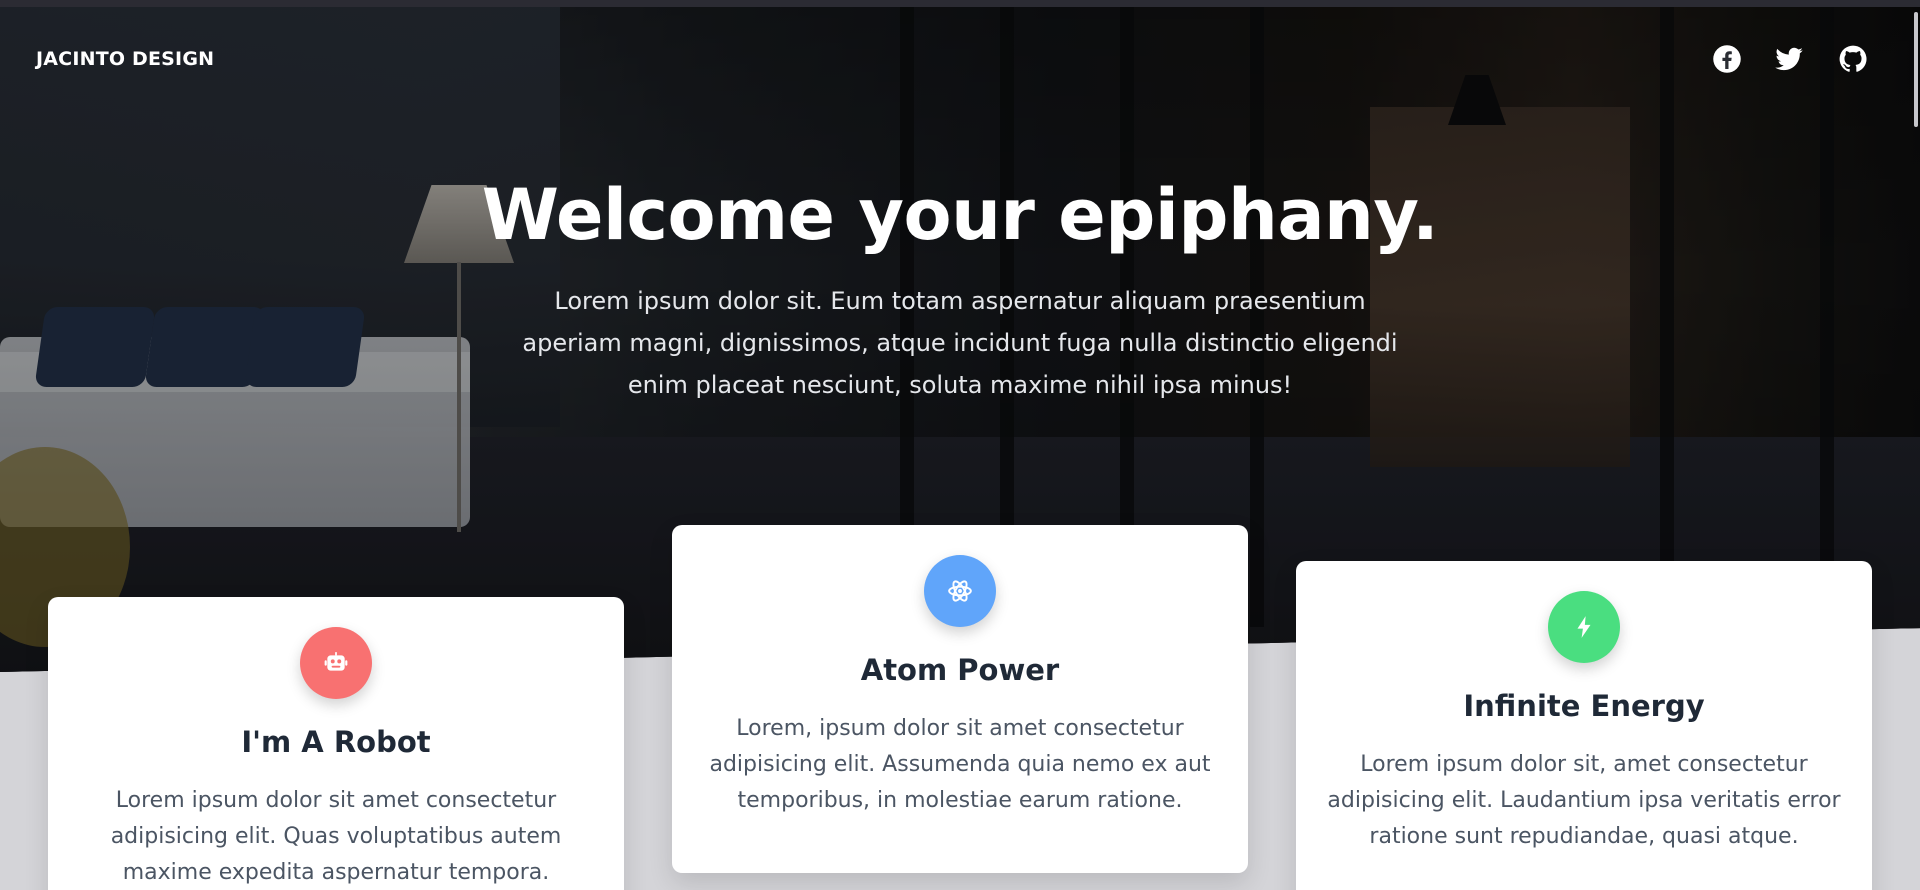  Describe the element at coordinates (125, 59) in the screenshot. I see `brand-logo: JACINTO DESIGN` at that location.